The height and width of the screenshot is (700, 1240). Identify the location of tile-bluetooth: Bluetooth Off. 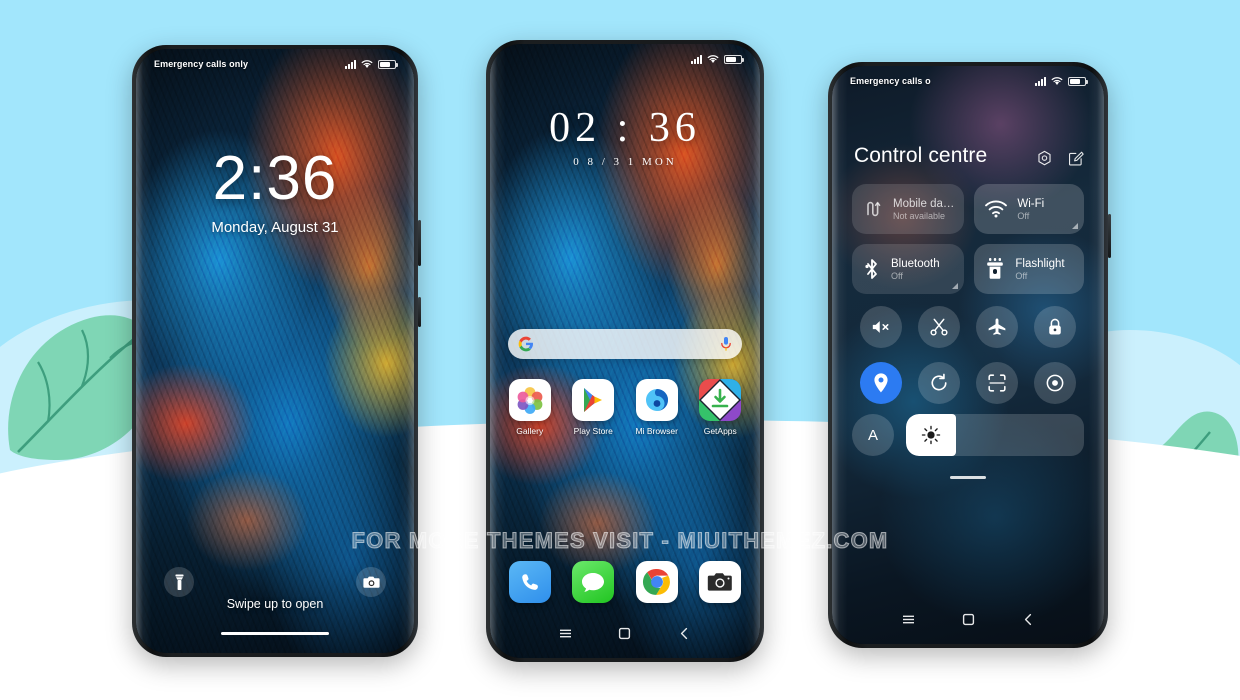
(908, 269).